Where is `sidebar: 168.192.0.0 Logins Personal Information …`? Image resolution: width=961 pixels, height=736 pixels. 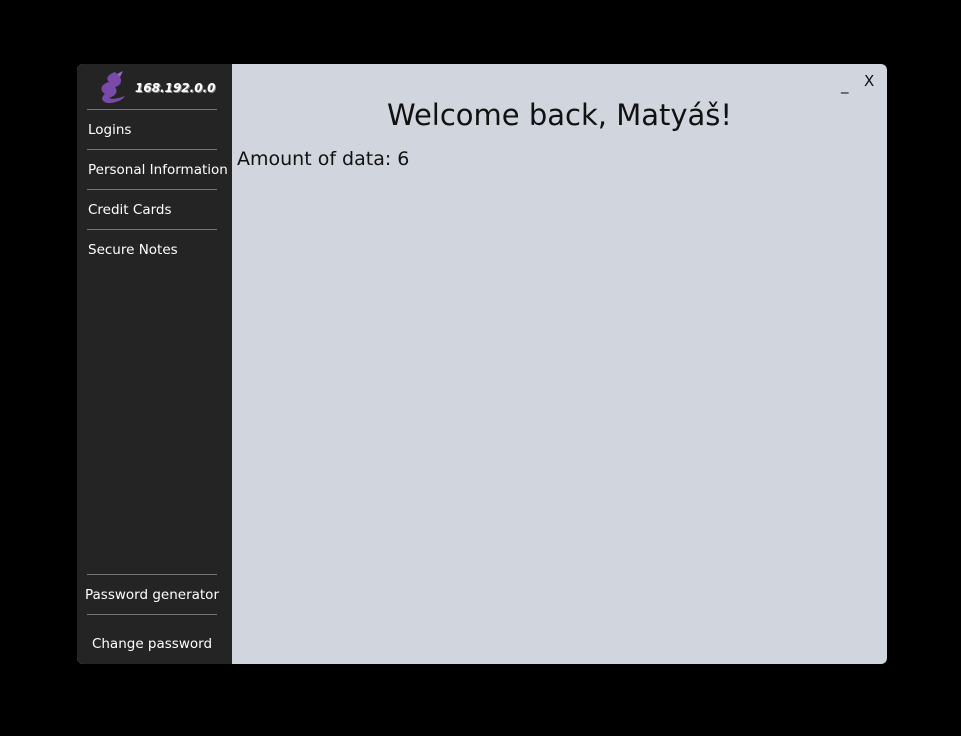 sidebar: 168.192.0.0 Logins Personal Information … is located at coordinates (154, 364).